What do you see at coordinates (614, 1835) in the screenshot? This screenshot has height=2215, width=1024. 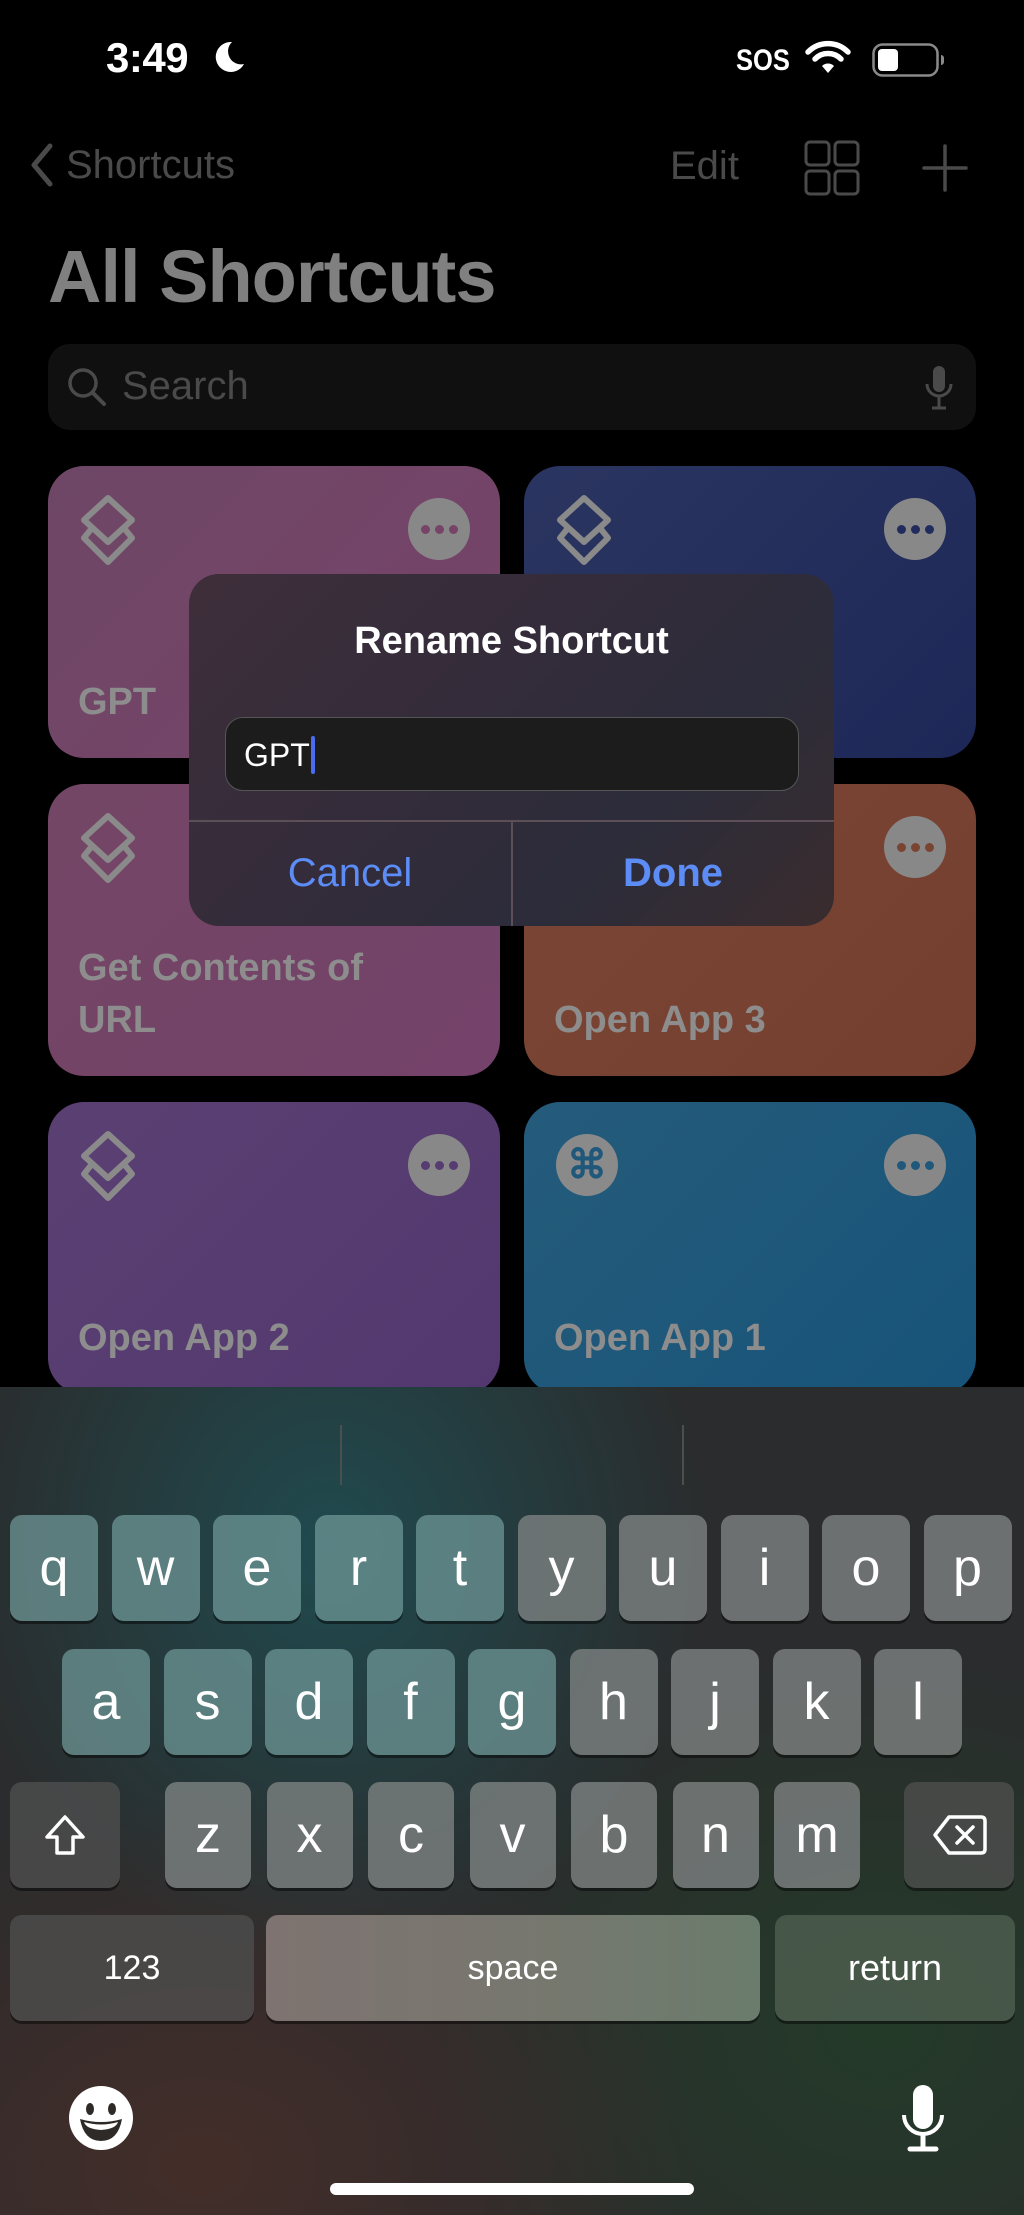 I see `key-b: b` at bounding box center [614, 1835].